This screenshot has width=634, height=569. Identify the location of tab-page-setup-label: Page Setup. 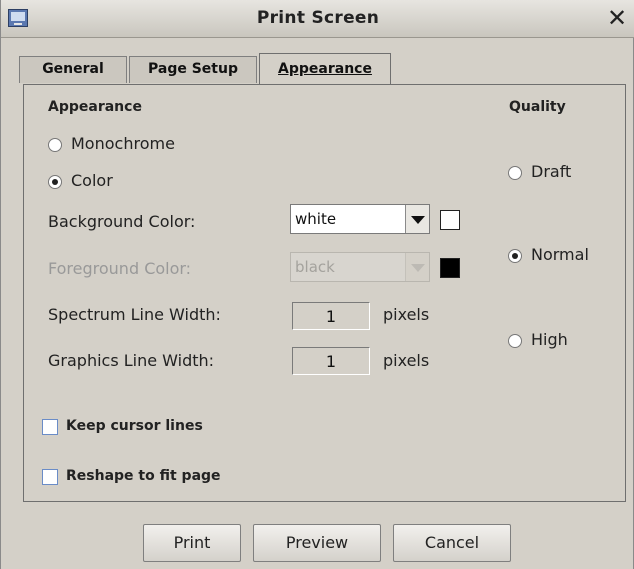
(193, 69).